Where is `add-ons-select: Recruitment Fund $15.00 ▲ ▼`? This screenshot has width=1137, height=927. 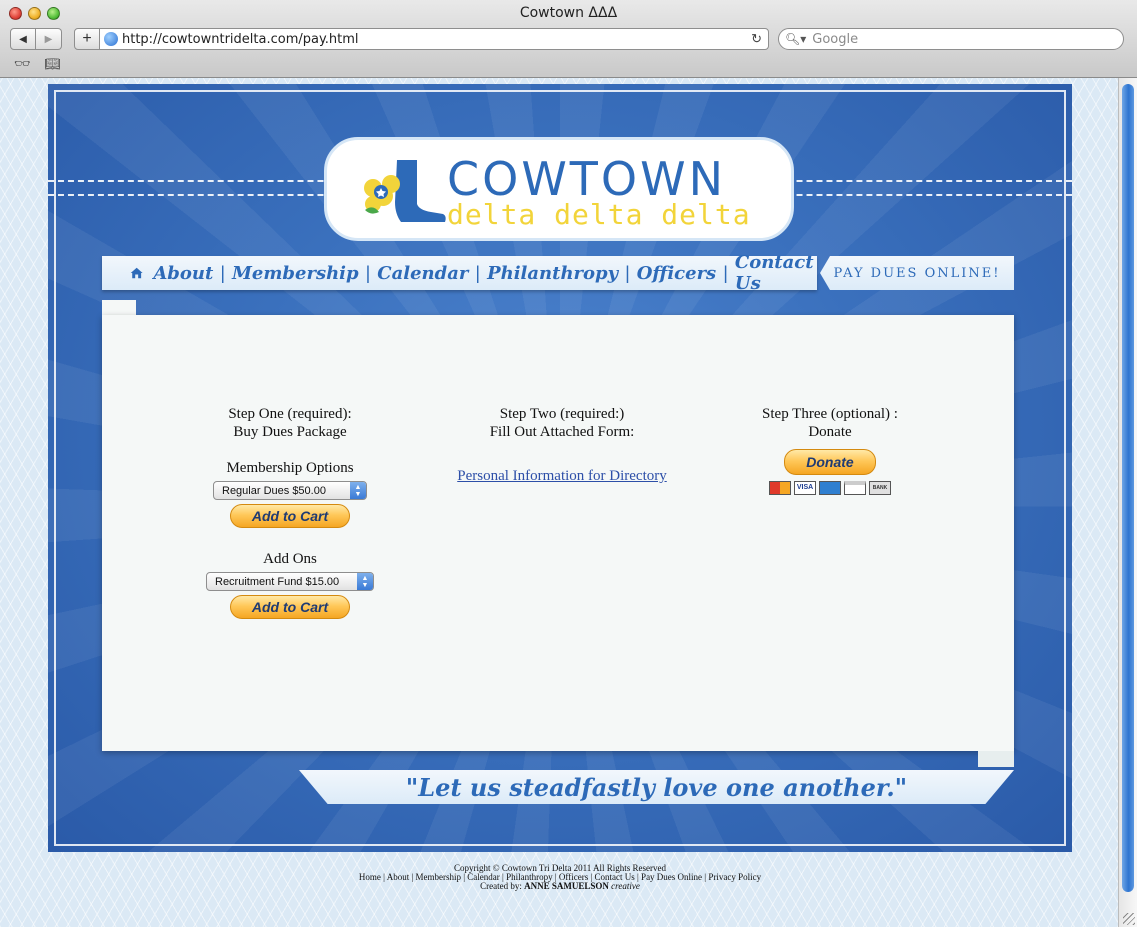 add-ons-select: Recruitment Fund $15.00 ▲ ▼ is located at coordinates (290, 581).